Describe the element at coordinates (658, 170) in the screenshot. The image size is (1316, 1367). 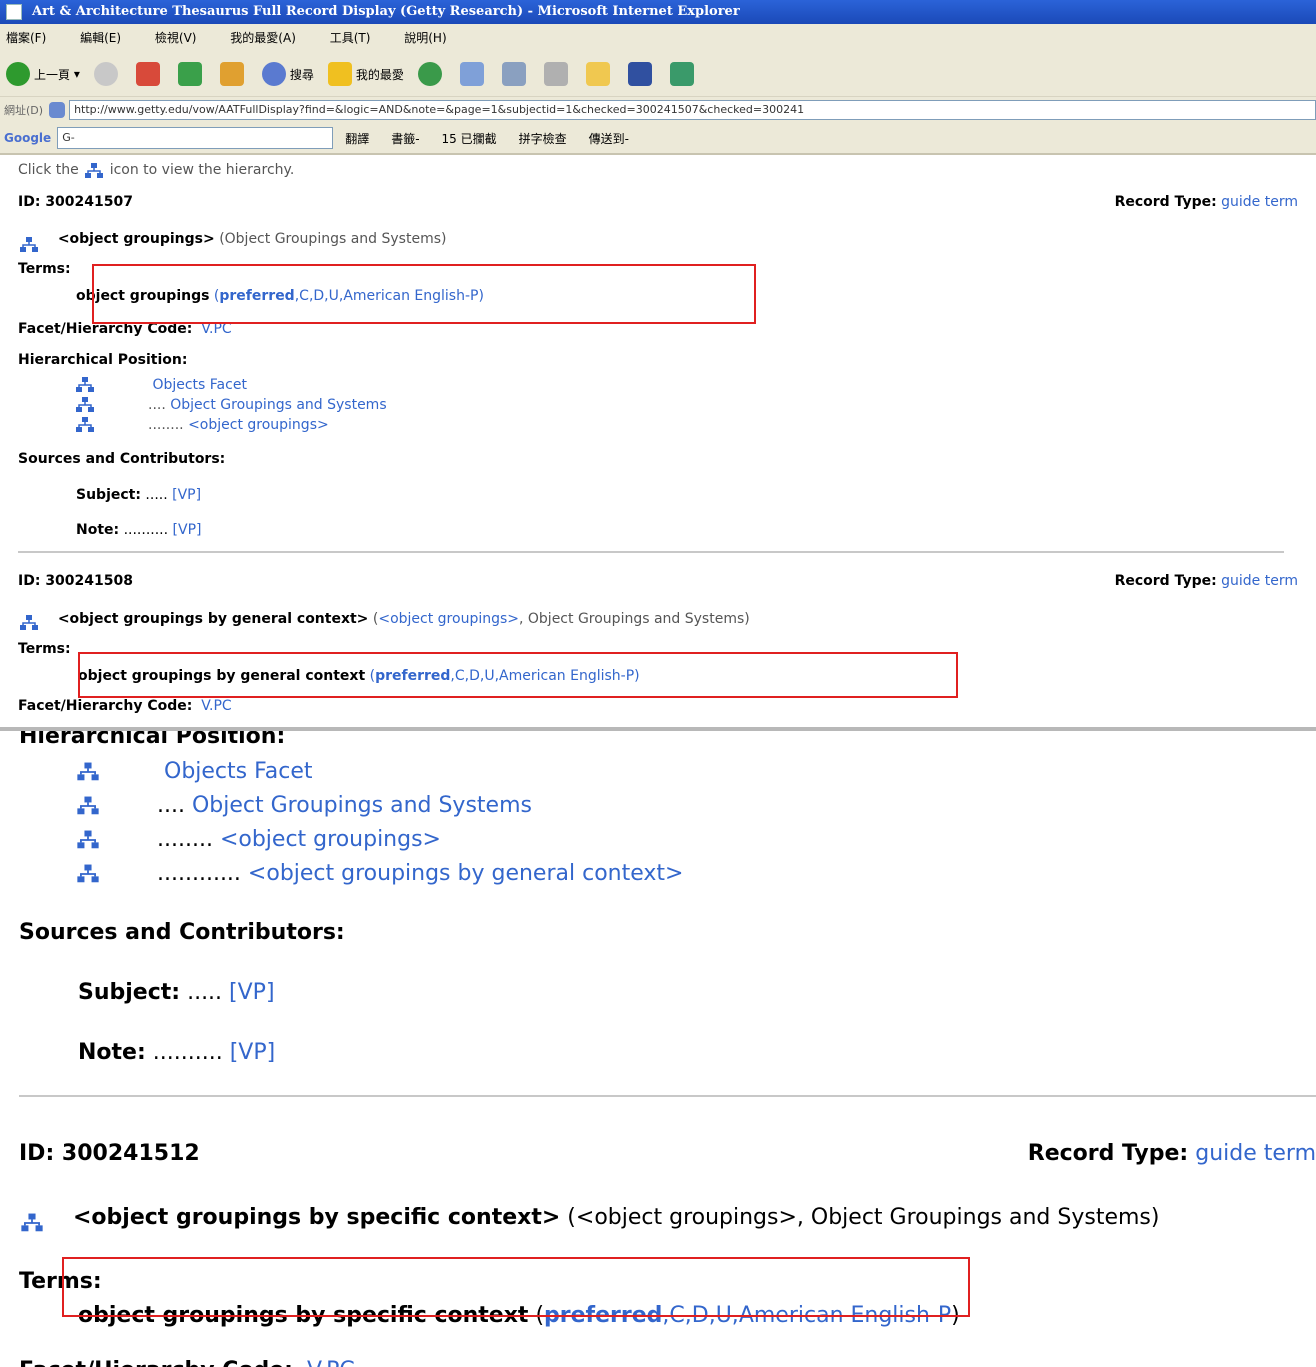
I see `hint-line: Click the icon to view the hierarchy.` at that location.